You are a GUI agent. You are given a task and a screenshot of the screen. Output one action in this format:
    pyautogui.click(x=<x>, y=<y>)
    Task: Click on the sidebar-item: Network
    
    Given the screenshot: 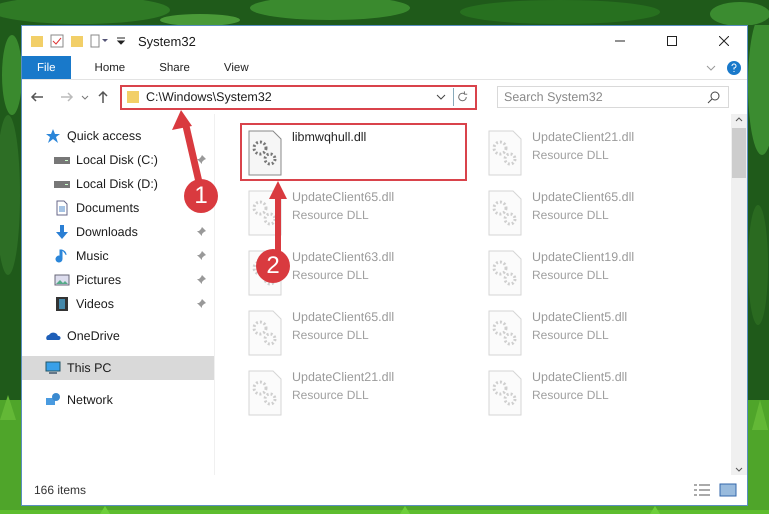 What is the action you would take?
    pyautogui.click(x=69, y=400)
    